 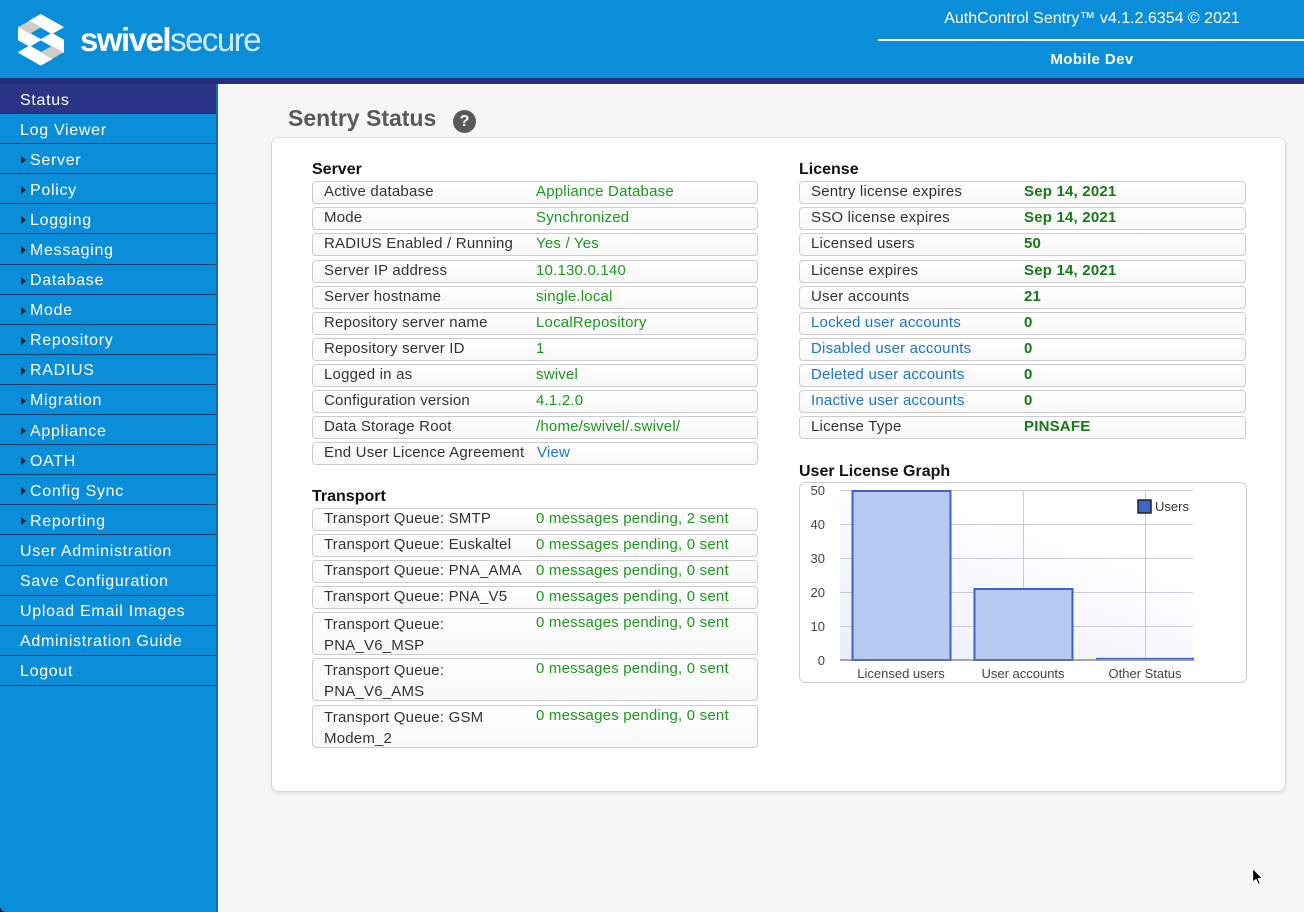 What do you see at coordinates (818, 592) in the screenshot?
I see `svg-text: 20` at bounding box center [818, 592].